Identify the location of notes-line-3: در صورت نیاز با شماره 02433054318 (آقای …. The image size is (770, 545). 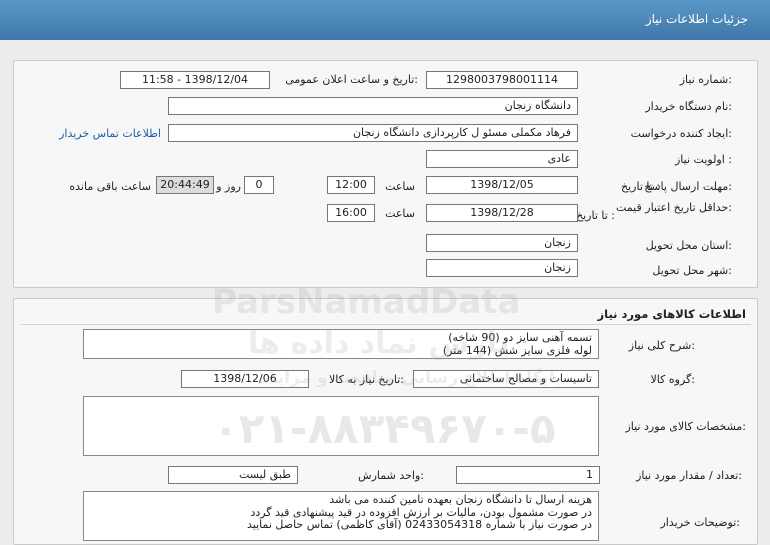
(419, 524).